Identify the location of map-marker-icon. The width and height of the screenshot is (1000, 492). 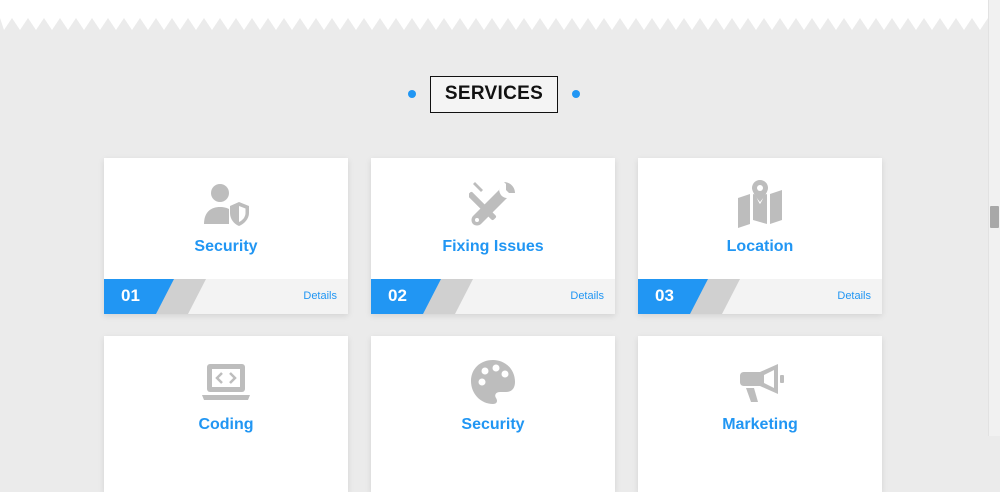
(760, 204).